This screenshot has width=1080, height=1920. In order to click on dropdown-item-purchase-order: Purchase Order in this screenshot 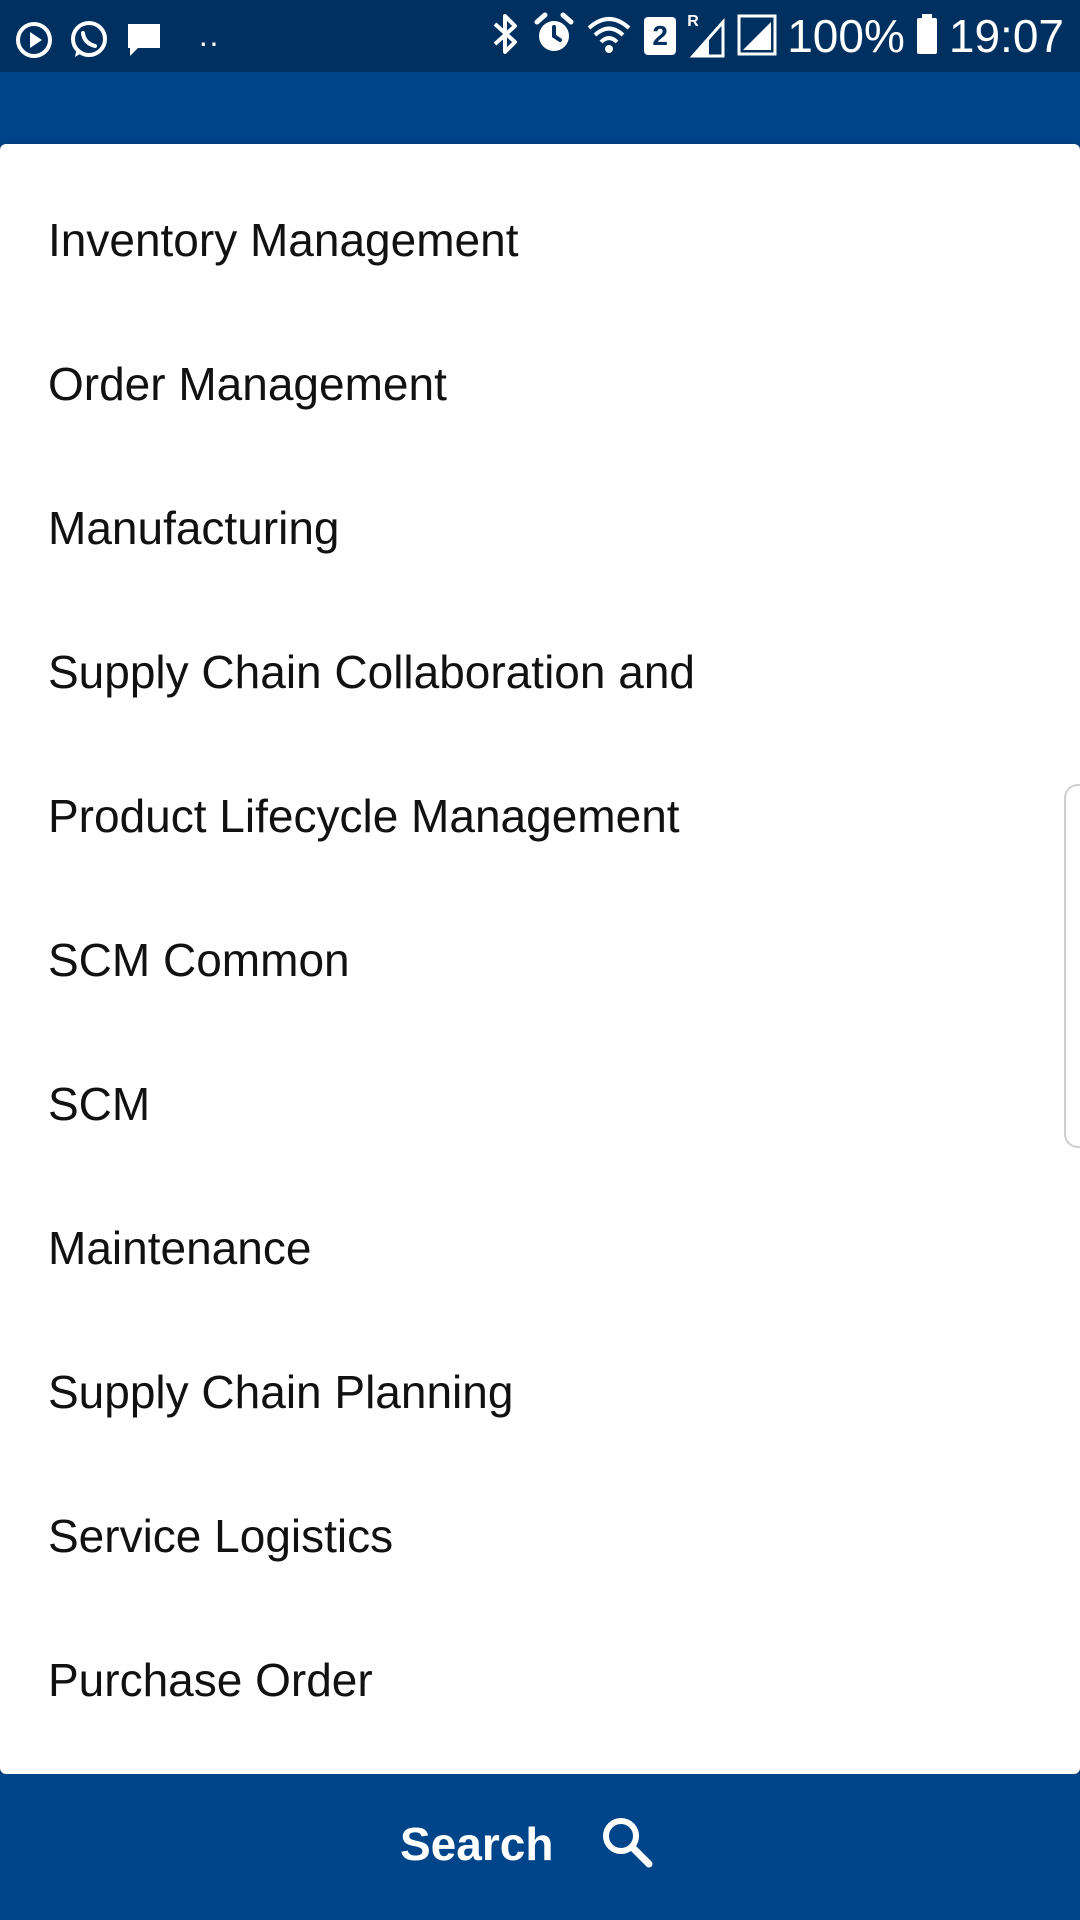, I will do `click(540, 1680)`.